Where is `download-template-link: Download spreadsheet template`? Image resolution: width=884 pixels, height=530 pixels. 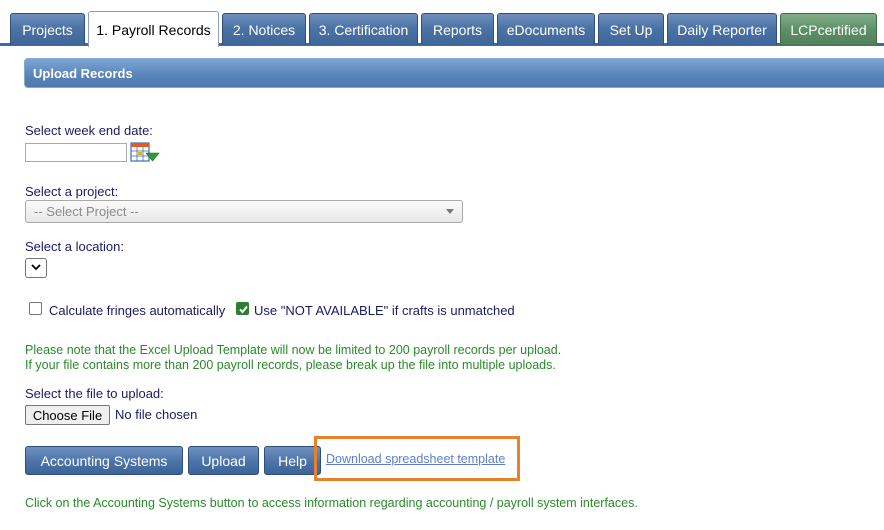
download-template-link: Download spreadsheet template is located at coordinates (415, 459).